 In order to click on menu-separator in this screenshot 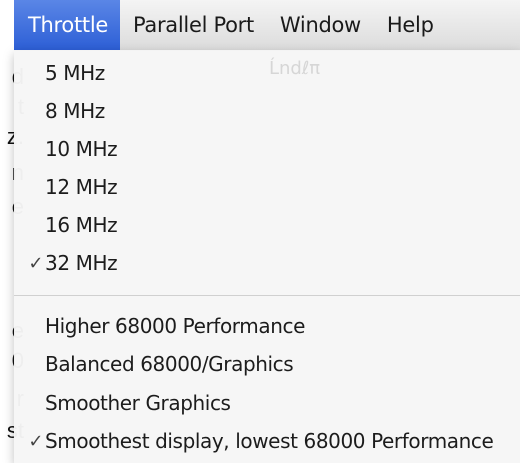, I will do `click(267, 295)`.